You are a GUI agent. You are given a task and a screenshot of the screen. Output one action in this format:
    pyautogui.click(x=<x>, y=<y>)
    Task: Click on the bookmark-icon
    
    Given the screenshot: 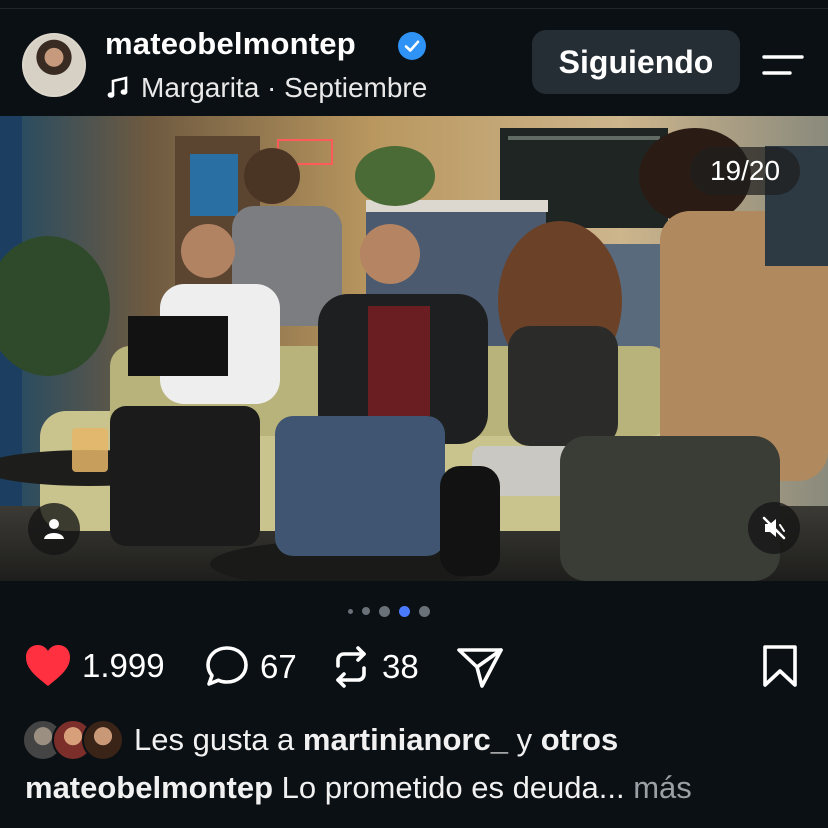 What is the action you would take?
    pyautogui.click(x=780, y=666)
    